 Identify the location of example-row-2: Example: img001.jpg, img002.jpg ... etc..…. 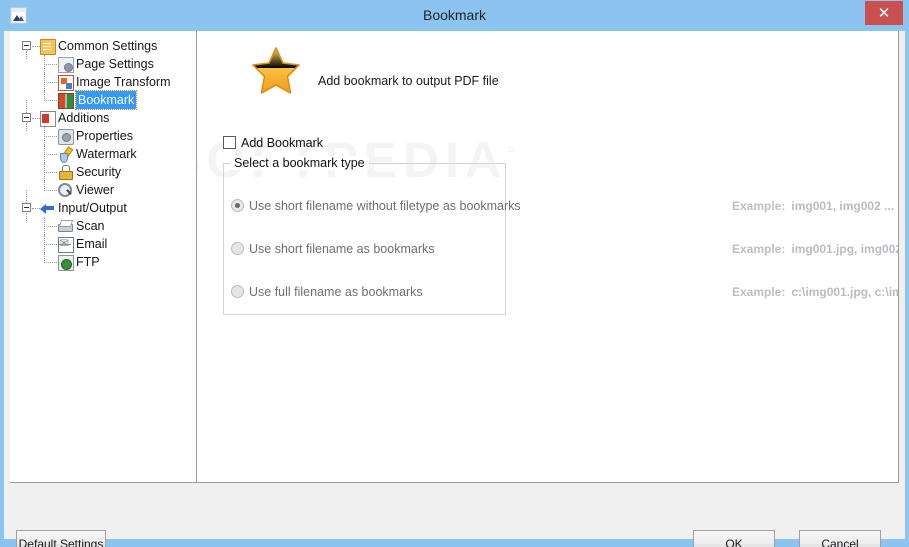
(815, 249).